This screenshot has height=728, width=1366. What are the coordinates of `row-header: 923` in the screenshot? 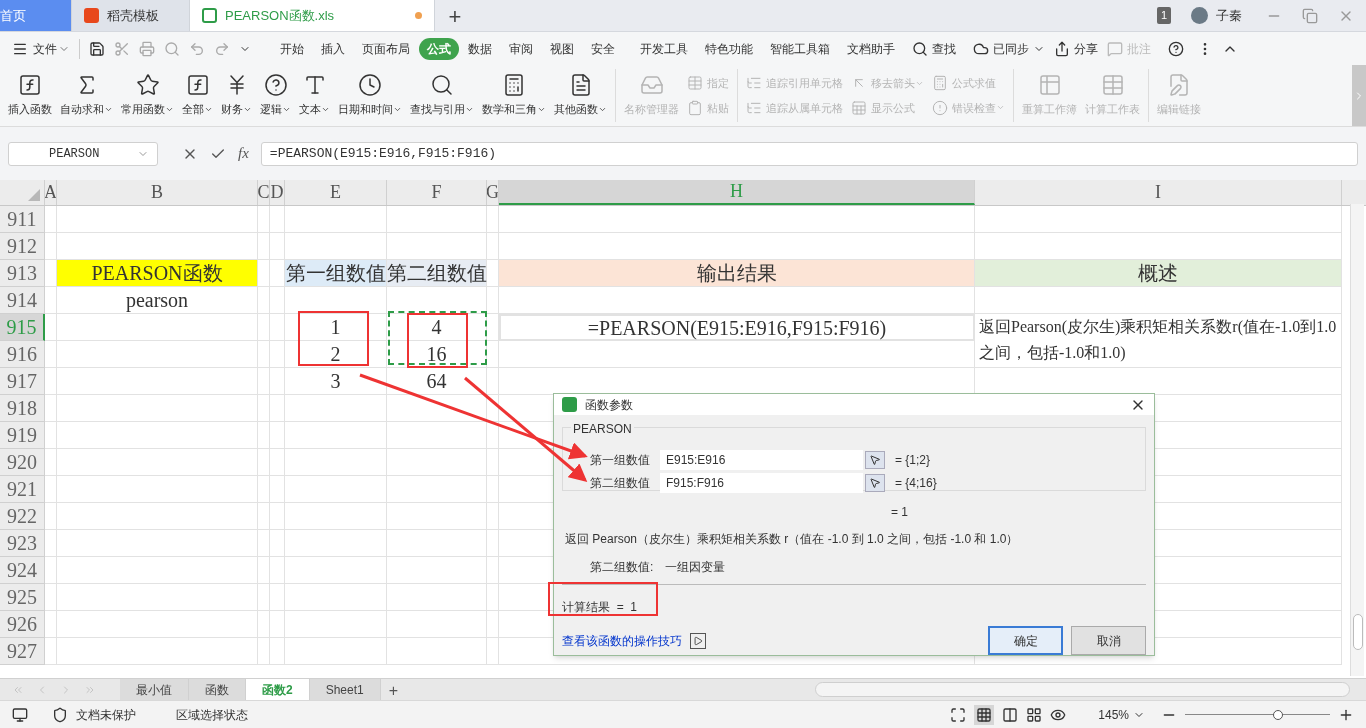 It's located at (22, 543).